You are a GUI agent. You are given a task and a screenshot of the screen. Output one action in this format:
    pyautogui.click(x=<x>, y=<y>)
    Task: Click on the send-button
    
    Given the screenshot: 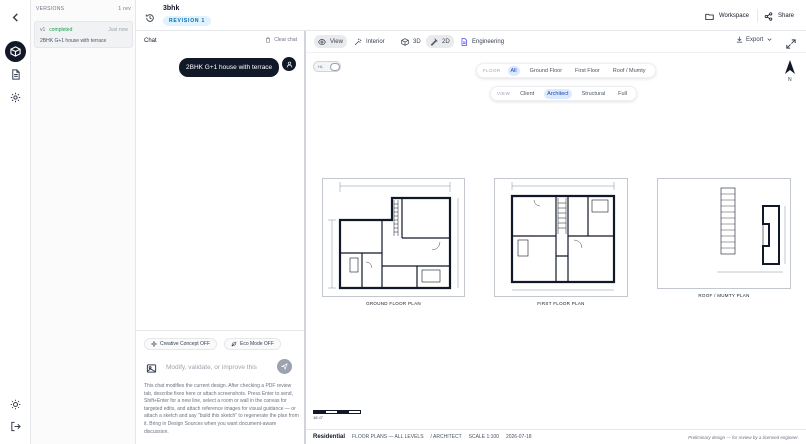 What is the action you would take?
    pyautogui.click(x=284, y=366)
    